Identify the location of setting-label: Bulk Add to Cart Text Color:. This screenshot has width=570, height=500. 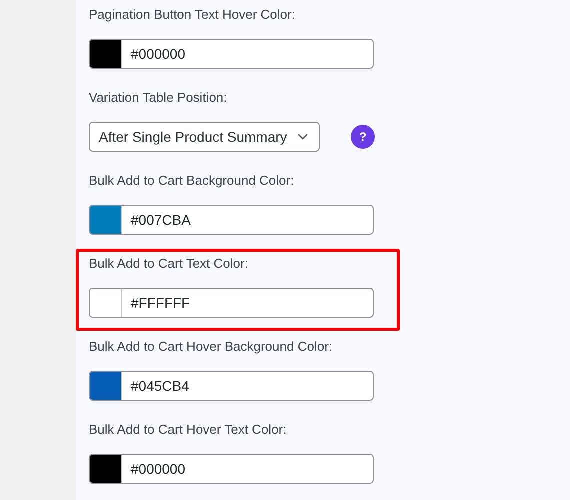
(169, 264).